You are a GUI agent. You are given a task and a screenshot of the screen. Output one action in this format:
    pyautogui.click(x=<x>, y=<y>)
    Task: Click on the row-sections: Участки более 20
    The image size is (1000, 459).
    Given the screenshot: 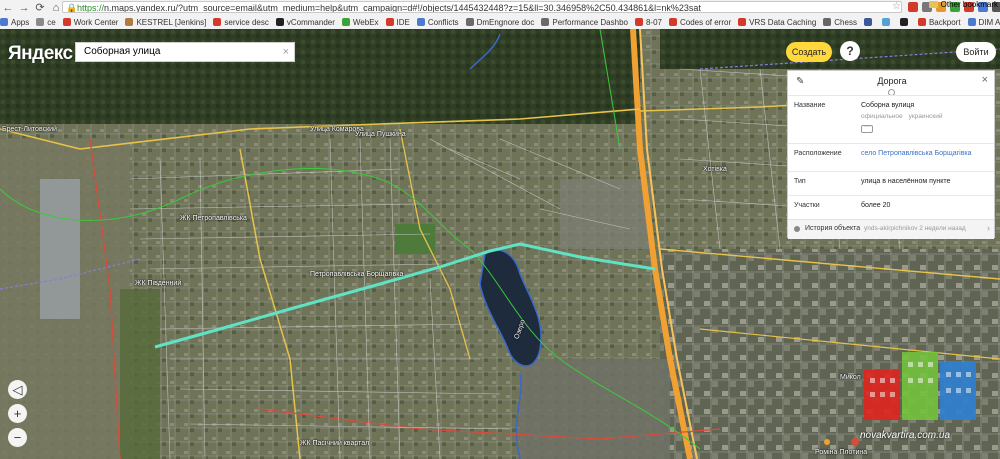 What is the action you would take?
    pyautogui.click(x=891, y=207)
    